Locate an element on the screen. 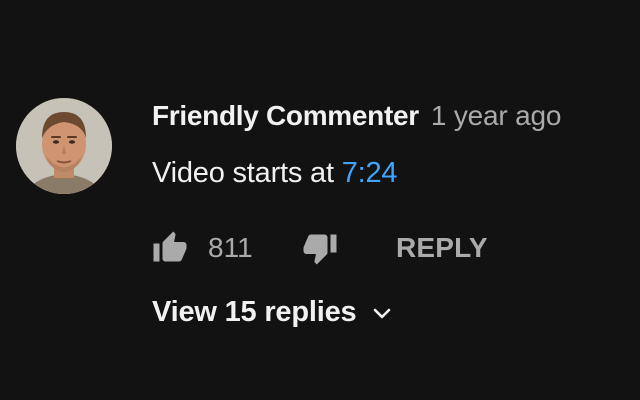 The image size is (640, 400). chevron-down-icon is located at coordinates (382, 313).